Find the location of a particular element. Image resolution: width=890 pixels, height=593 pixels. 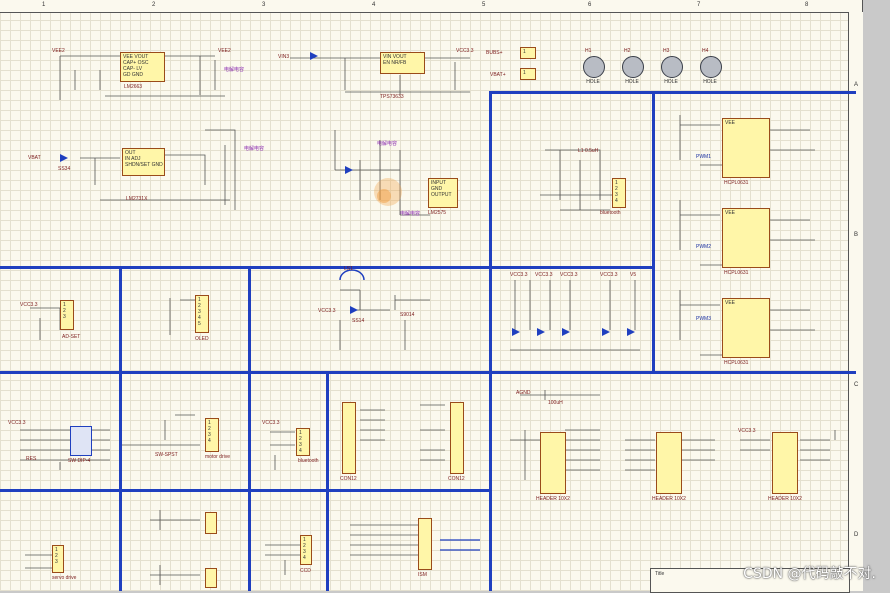

connector-bluetooth: 1234 is located at coordinates (303, 442).